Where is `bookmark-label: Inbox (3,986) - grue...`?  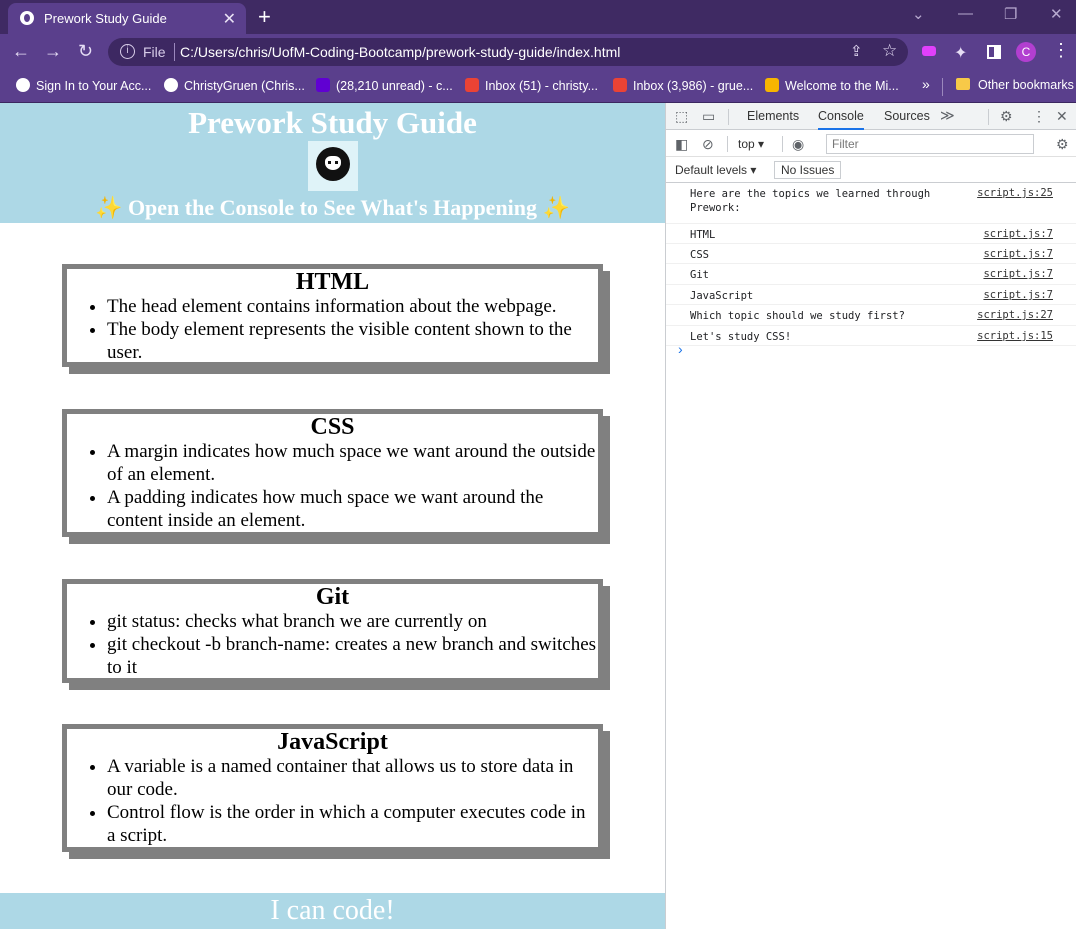
bookmark-label: Inbox (3,986) - grue... is located at coordinates (693, 86).